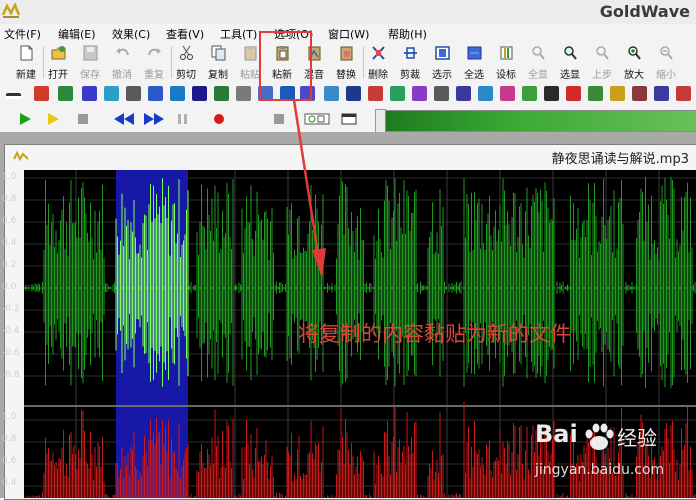 The height and width of the screenshot is (500, 696). Describe the element at coordinates (238, 34) in the screenshot. I see `menu-tools: 工具(T)` at that location.